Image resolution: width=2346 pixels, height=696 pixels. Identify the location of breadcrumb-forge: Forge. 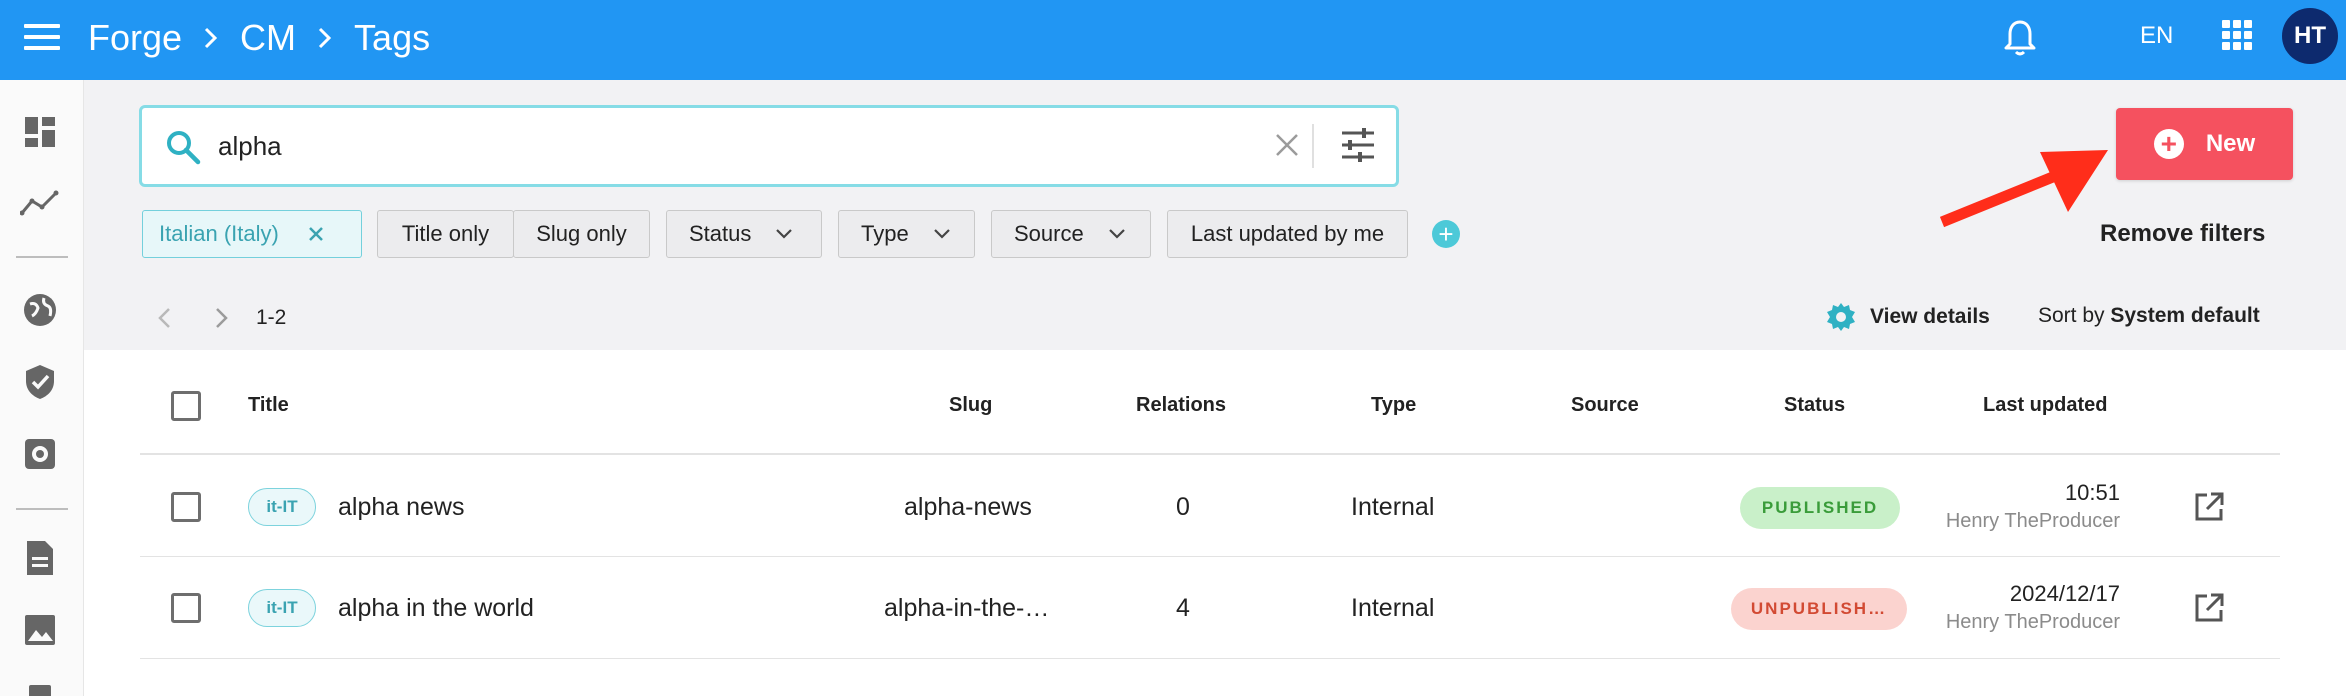
(135, 38).